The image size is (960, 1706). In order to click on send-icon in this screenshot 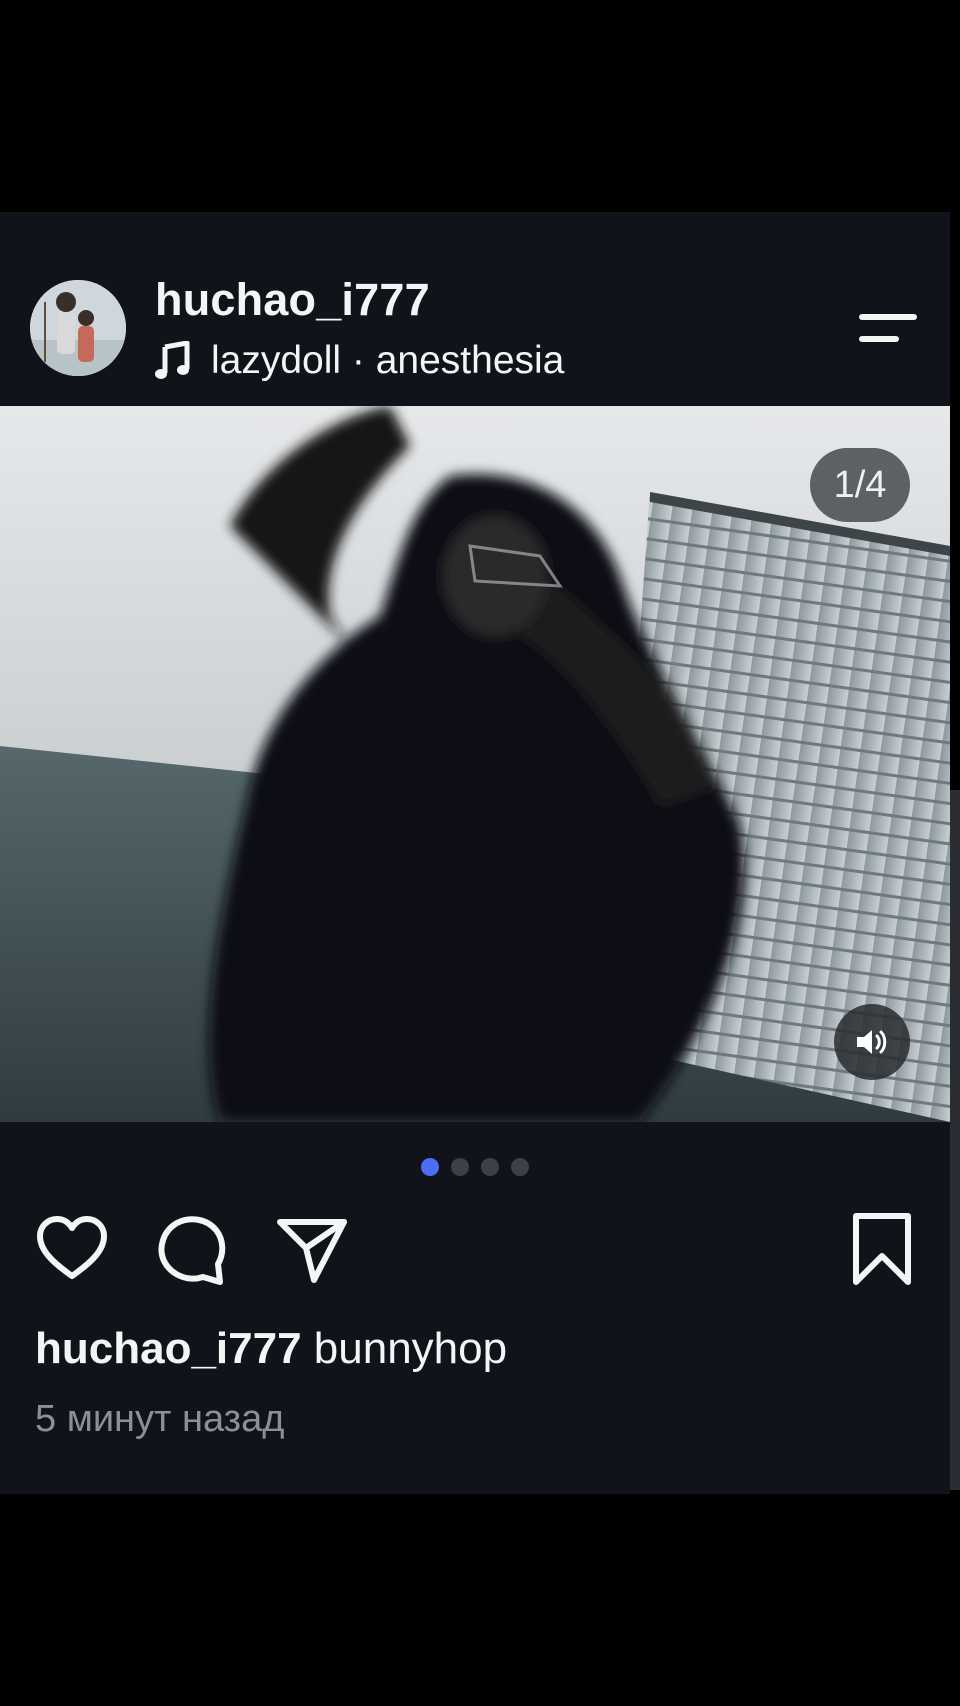, I will do `click(312, 1250)`.